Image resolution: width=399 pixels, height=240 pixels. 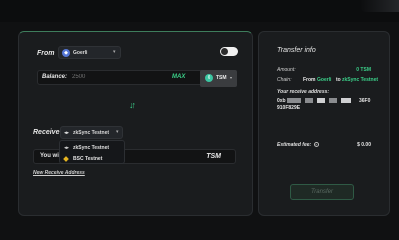 I want to click on dropdown-option-bsc: BSC Testnet, so click(x=92, y=158).